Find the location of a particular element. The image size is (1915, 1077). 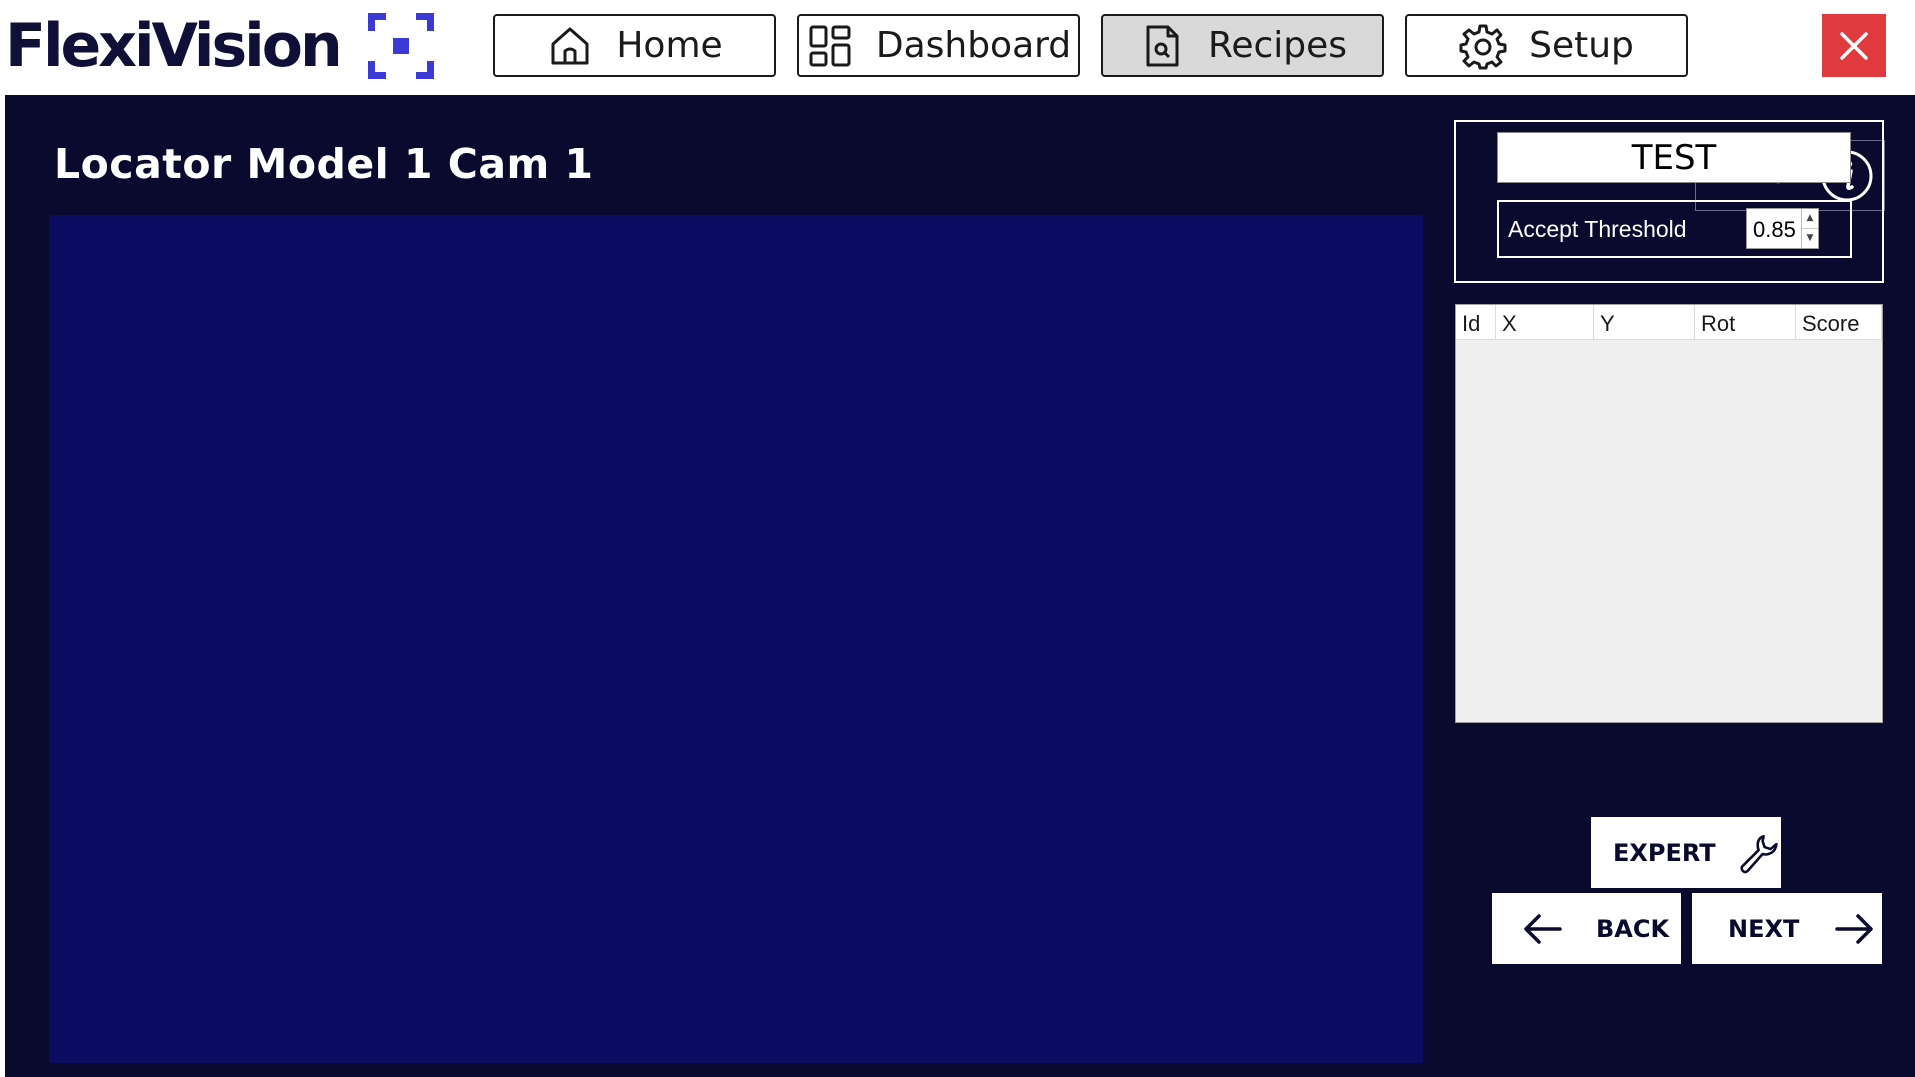

app-logo: FlexiVision is located at coordinates (219, 46).